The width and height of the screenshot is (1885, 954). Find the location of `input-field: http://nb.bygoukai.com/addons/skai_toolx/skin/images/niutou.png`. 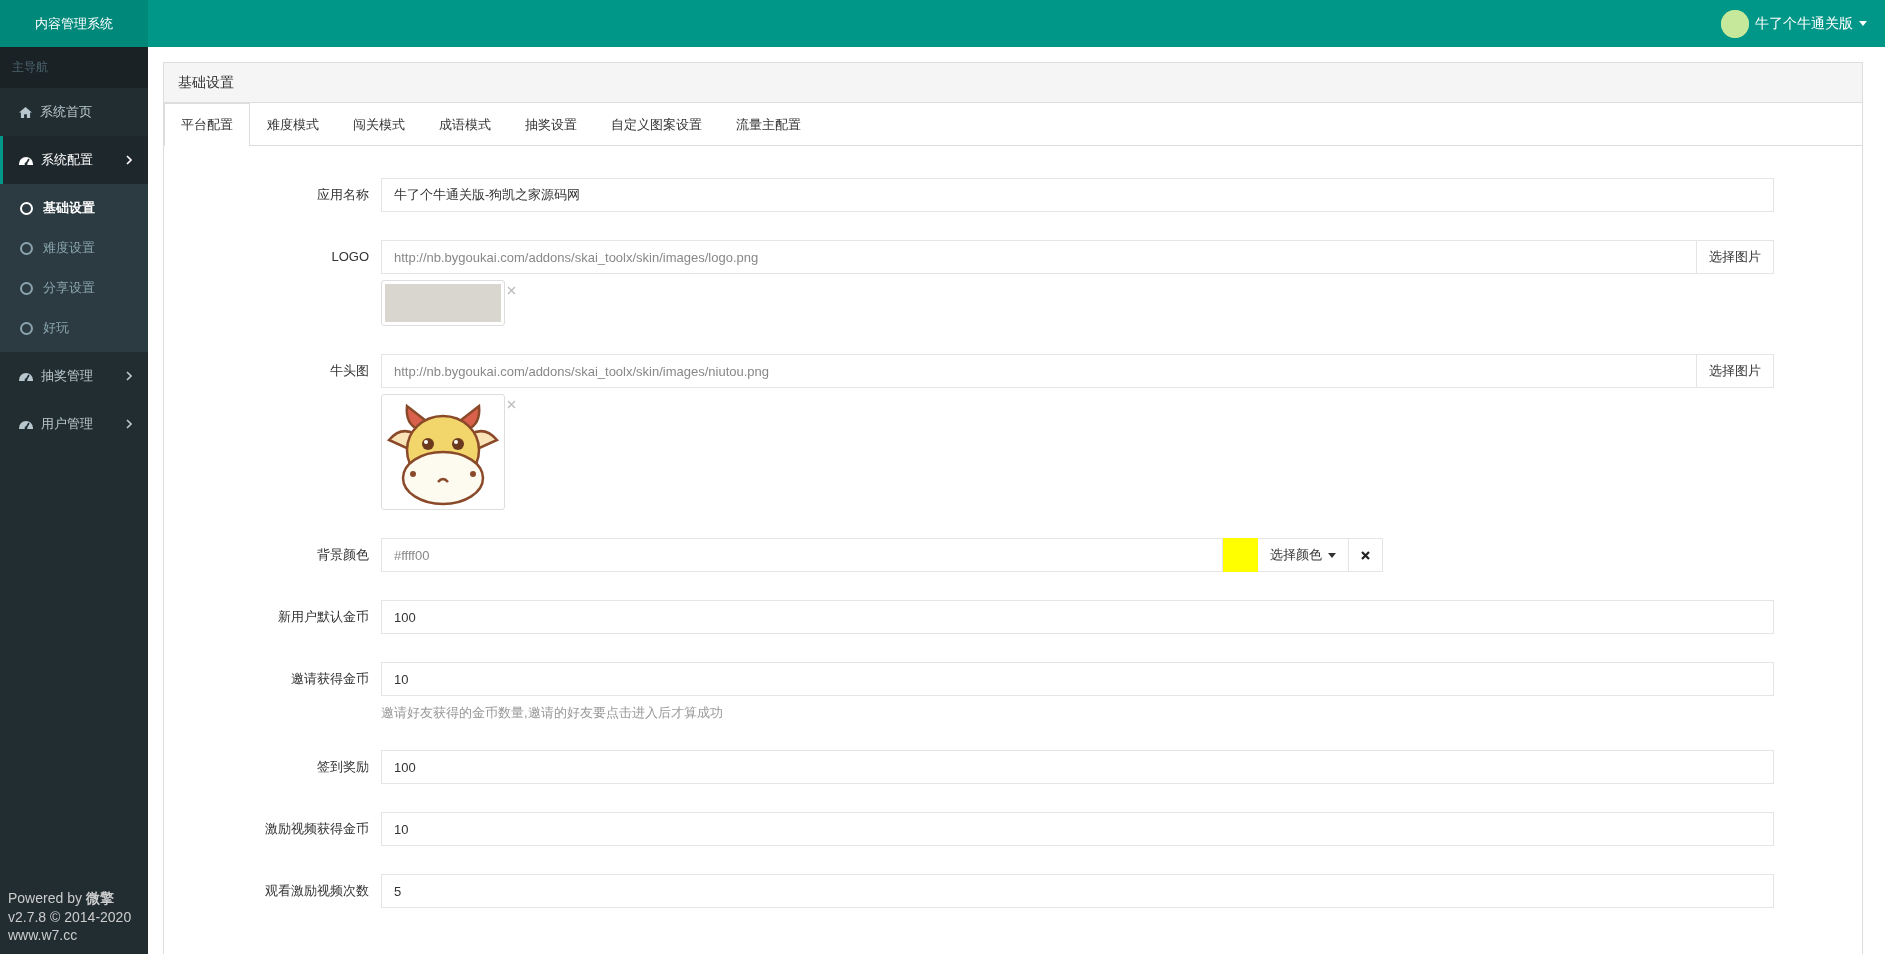

input-field: http://nb.bygoukai.com/addons/skai_toolx/skin/images/niutou.png is located at coordinates (1039, 371).